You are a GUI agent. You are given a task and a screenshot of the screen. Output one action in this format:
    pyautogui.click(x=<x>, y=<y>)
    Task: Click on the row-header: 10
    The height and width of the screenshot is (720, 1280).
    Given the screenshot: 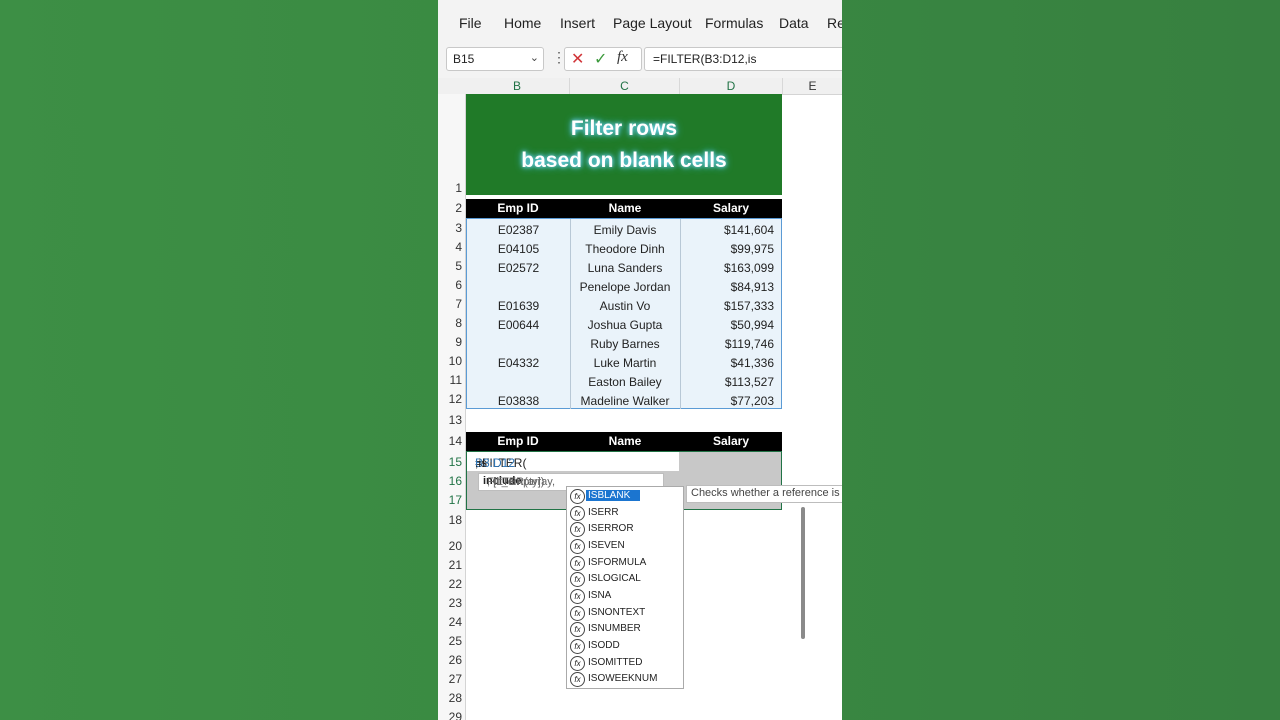 What is the action you would take?
    pyautogui.click(x=450, y=361)
    